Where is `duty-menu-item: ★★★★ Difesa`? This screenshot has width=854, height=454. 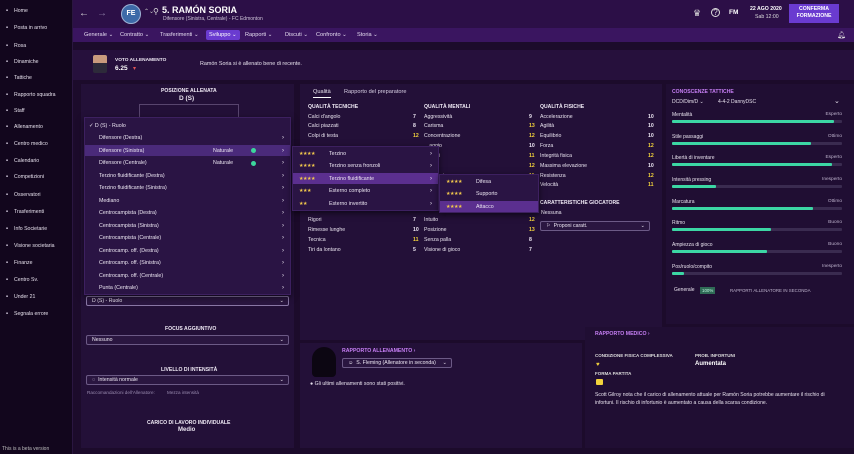 duty-menu-item: ★★★★ Difesa is located at coordinates (489, 181).